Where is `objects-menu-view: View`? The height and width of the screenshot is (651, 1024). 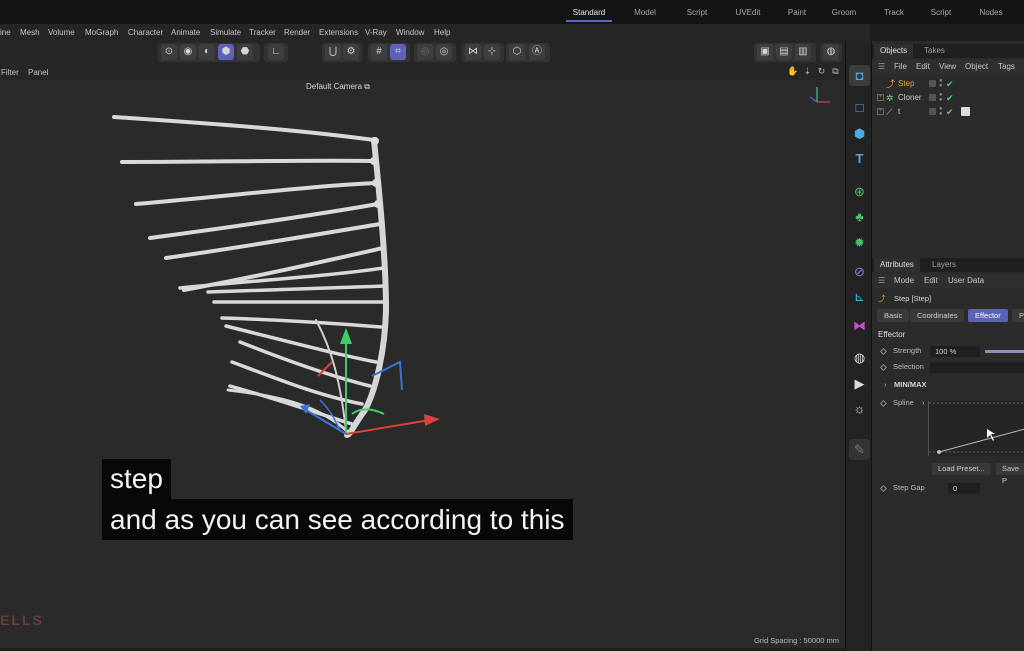
objects-menu-view: View is located at coordinates (947, 67).